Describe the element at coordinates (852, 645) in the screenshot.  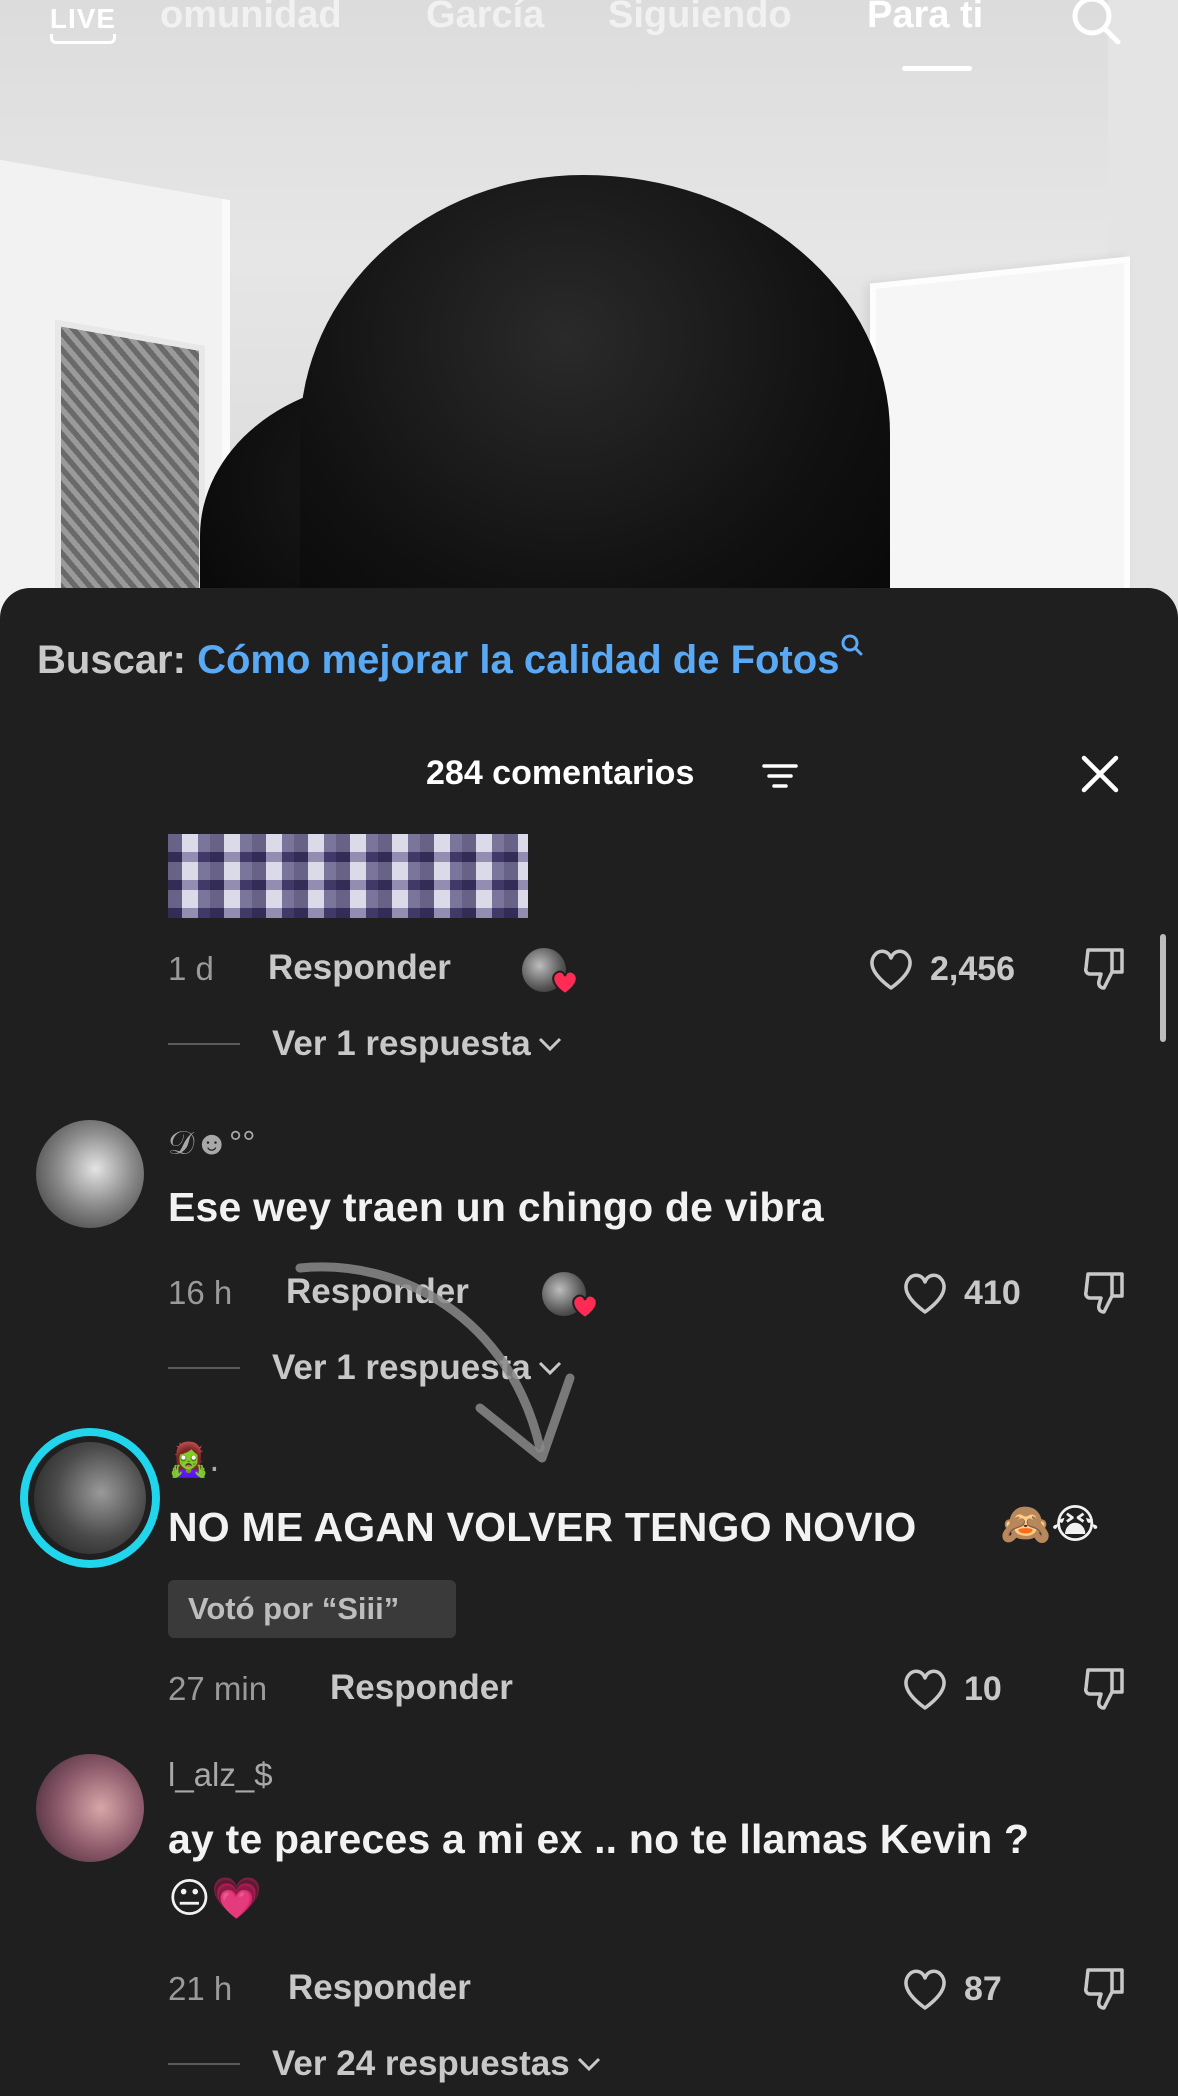
I see `search-small-icon` at that location.